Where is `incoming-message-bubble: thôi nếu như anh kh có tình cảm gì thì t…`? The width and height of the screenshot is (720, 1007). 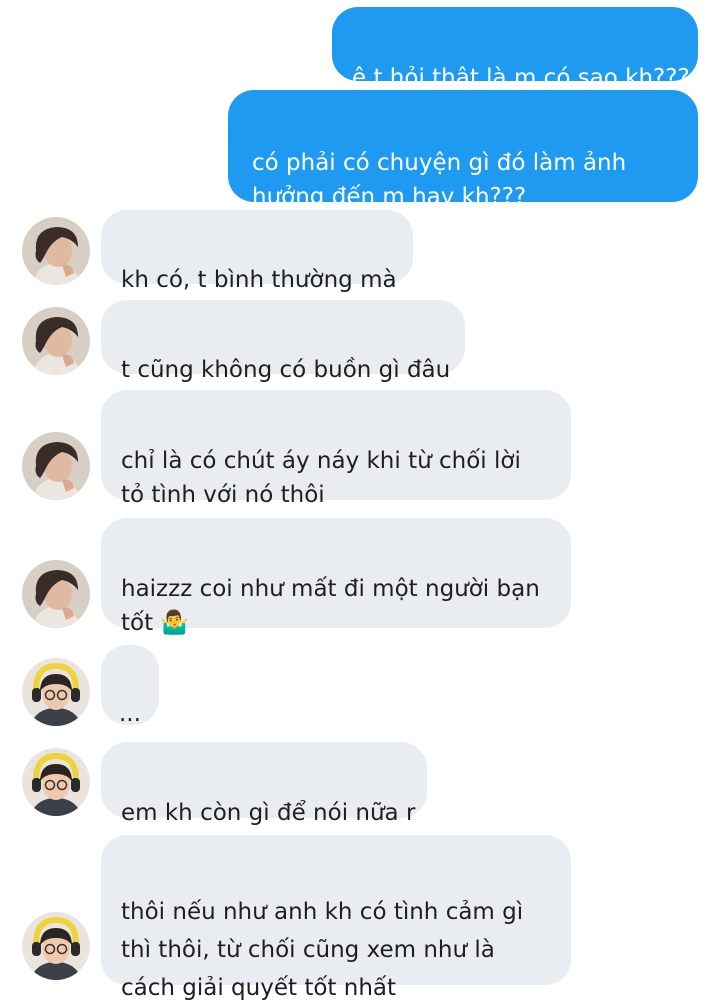 incoming-message-bubble: thôi nếu như anh kh có tình cảm gì thì t… is located at coordinates (336, 918).